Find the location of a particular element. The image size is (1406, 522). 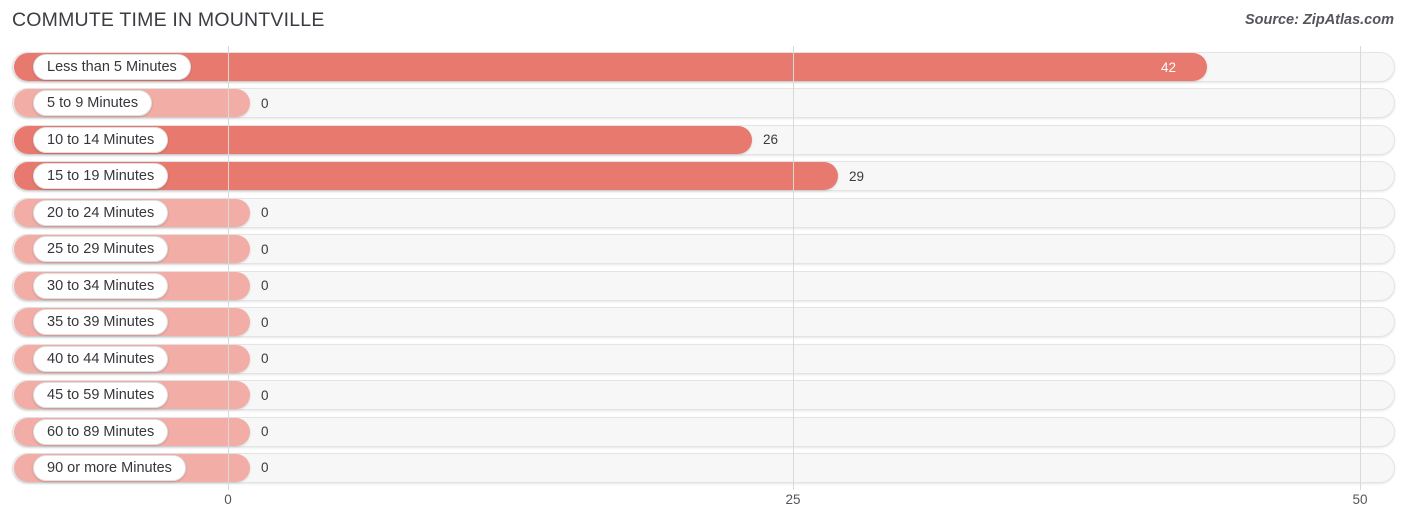

category-label-pill: 10 to 14 Minutes is located at coordinates (101, 139).